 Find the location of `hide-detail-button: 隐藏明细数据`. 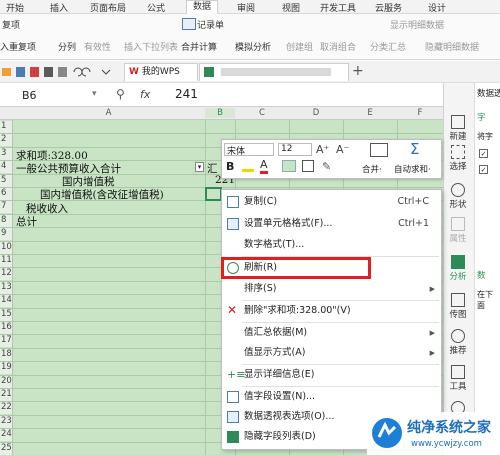

hide-detail-button: 隐藏明细数据 is located at coordinates (452, 46).